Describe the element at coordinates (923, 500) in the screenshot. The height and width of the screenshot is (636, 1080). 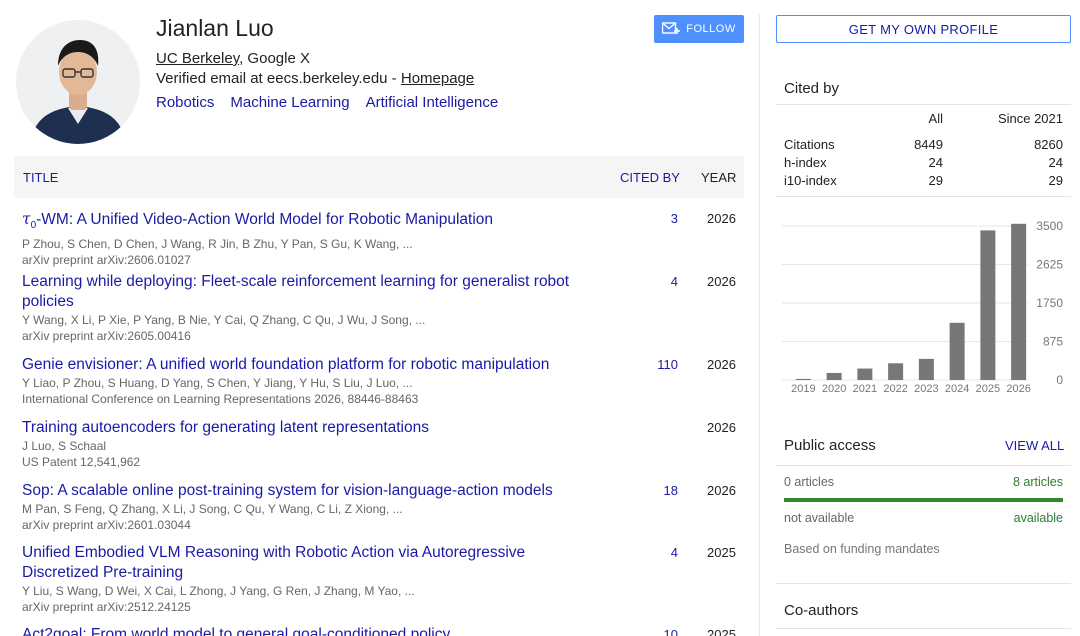
I see `public-access-progress-bar` at that location.